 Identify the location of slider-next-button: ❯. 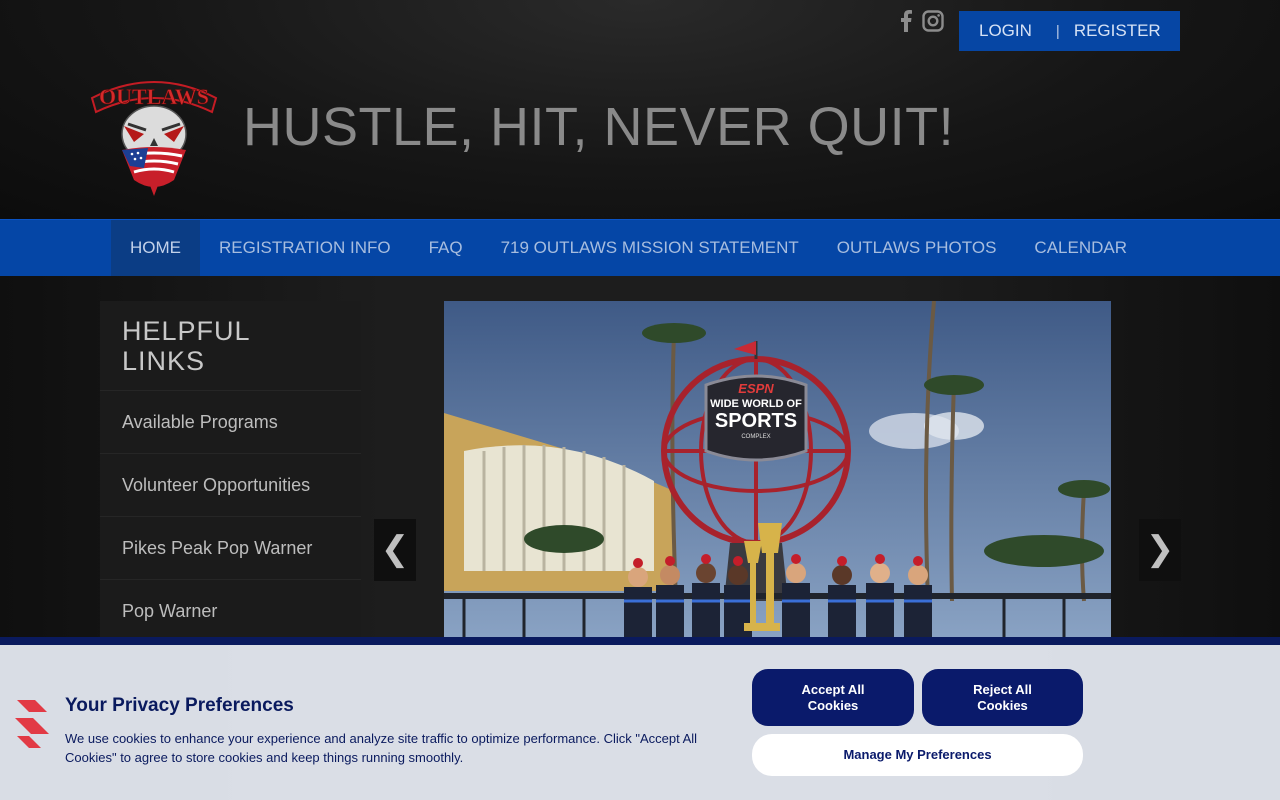
(1160, 550).